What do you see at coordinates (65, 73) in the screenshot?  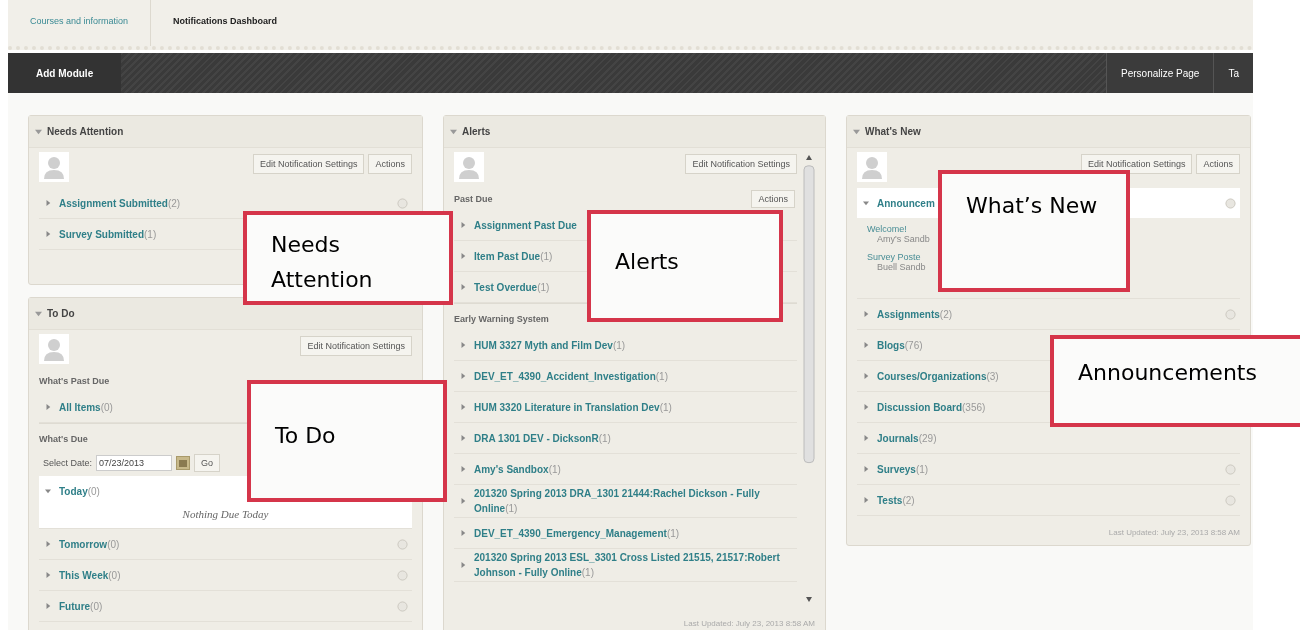 I see `add-module-button: Add Module` at bounding box center [65, 73].